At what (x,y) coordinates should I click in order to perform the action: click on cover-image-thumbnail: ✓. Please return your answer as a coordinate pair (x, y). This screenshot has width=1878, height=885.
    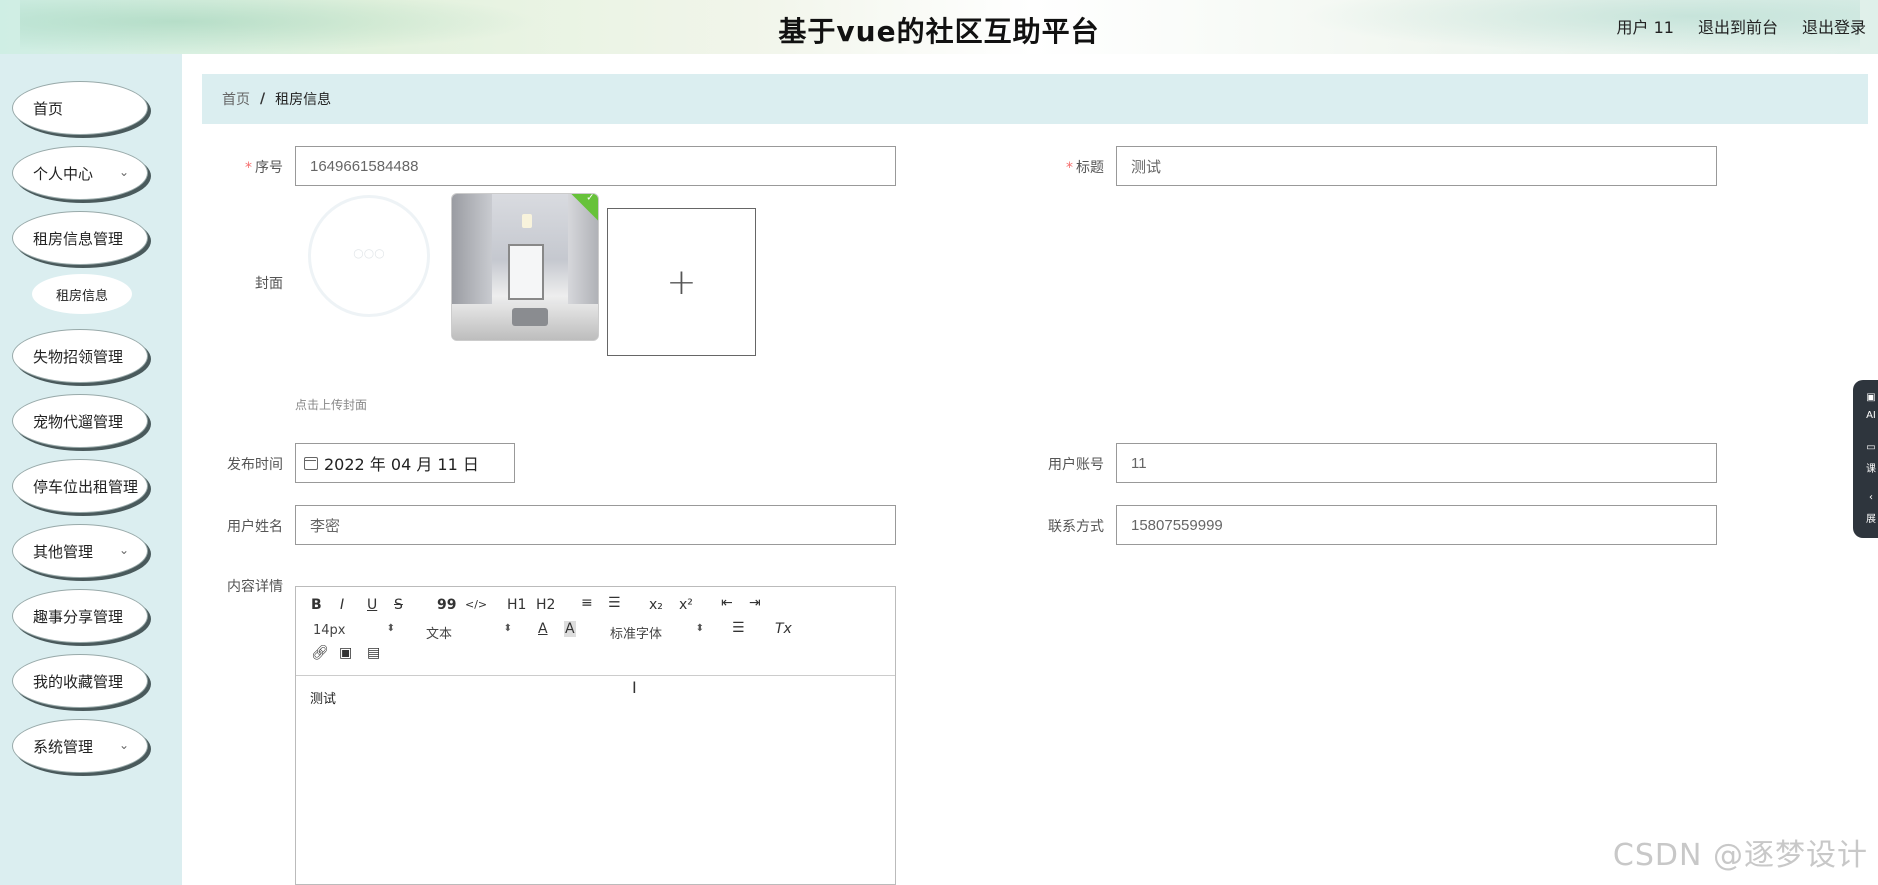
    Looking at the image, I should click on (525, 267).